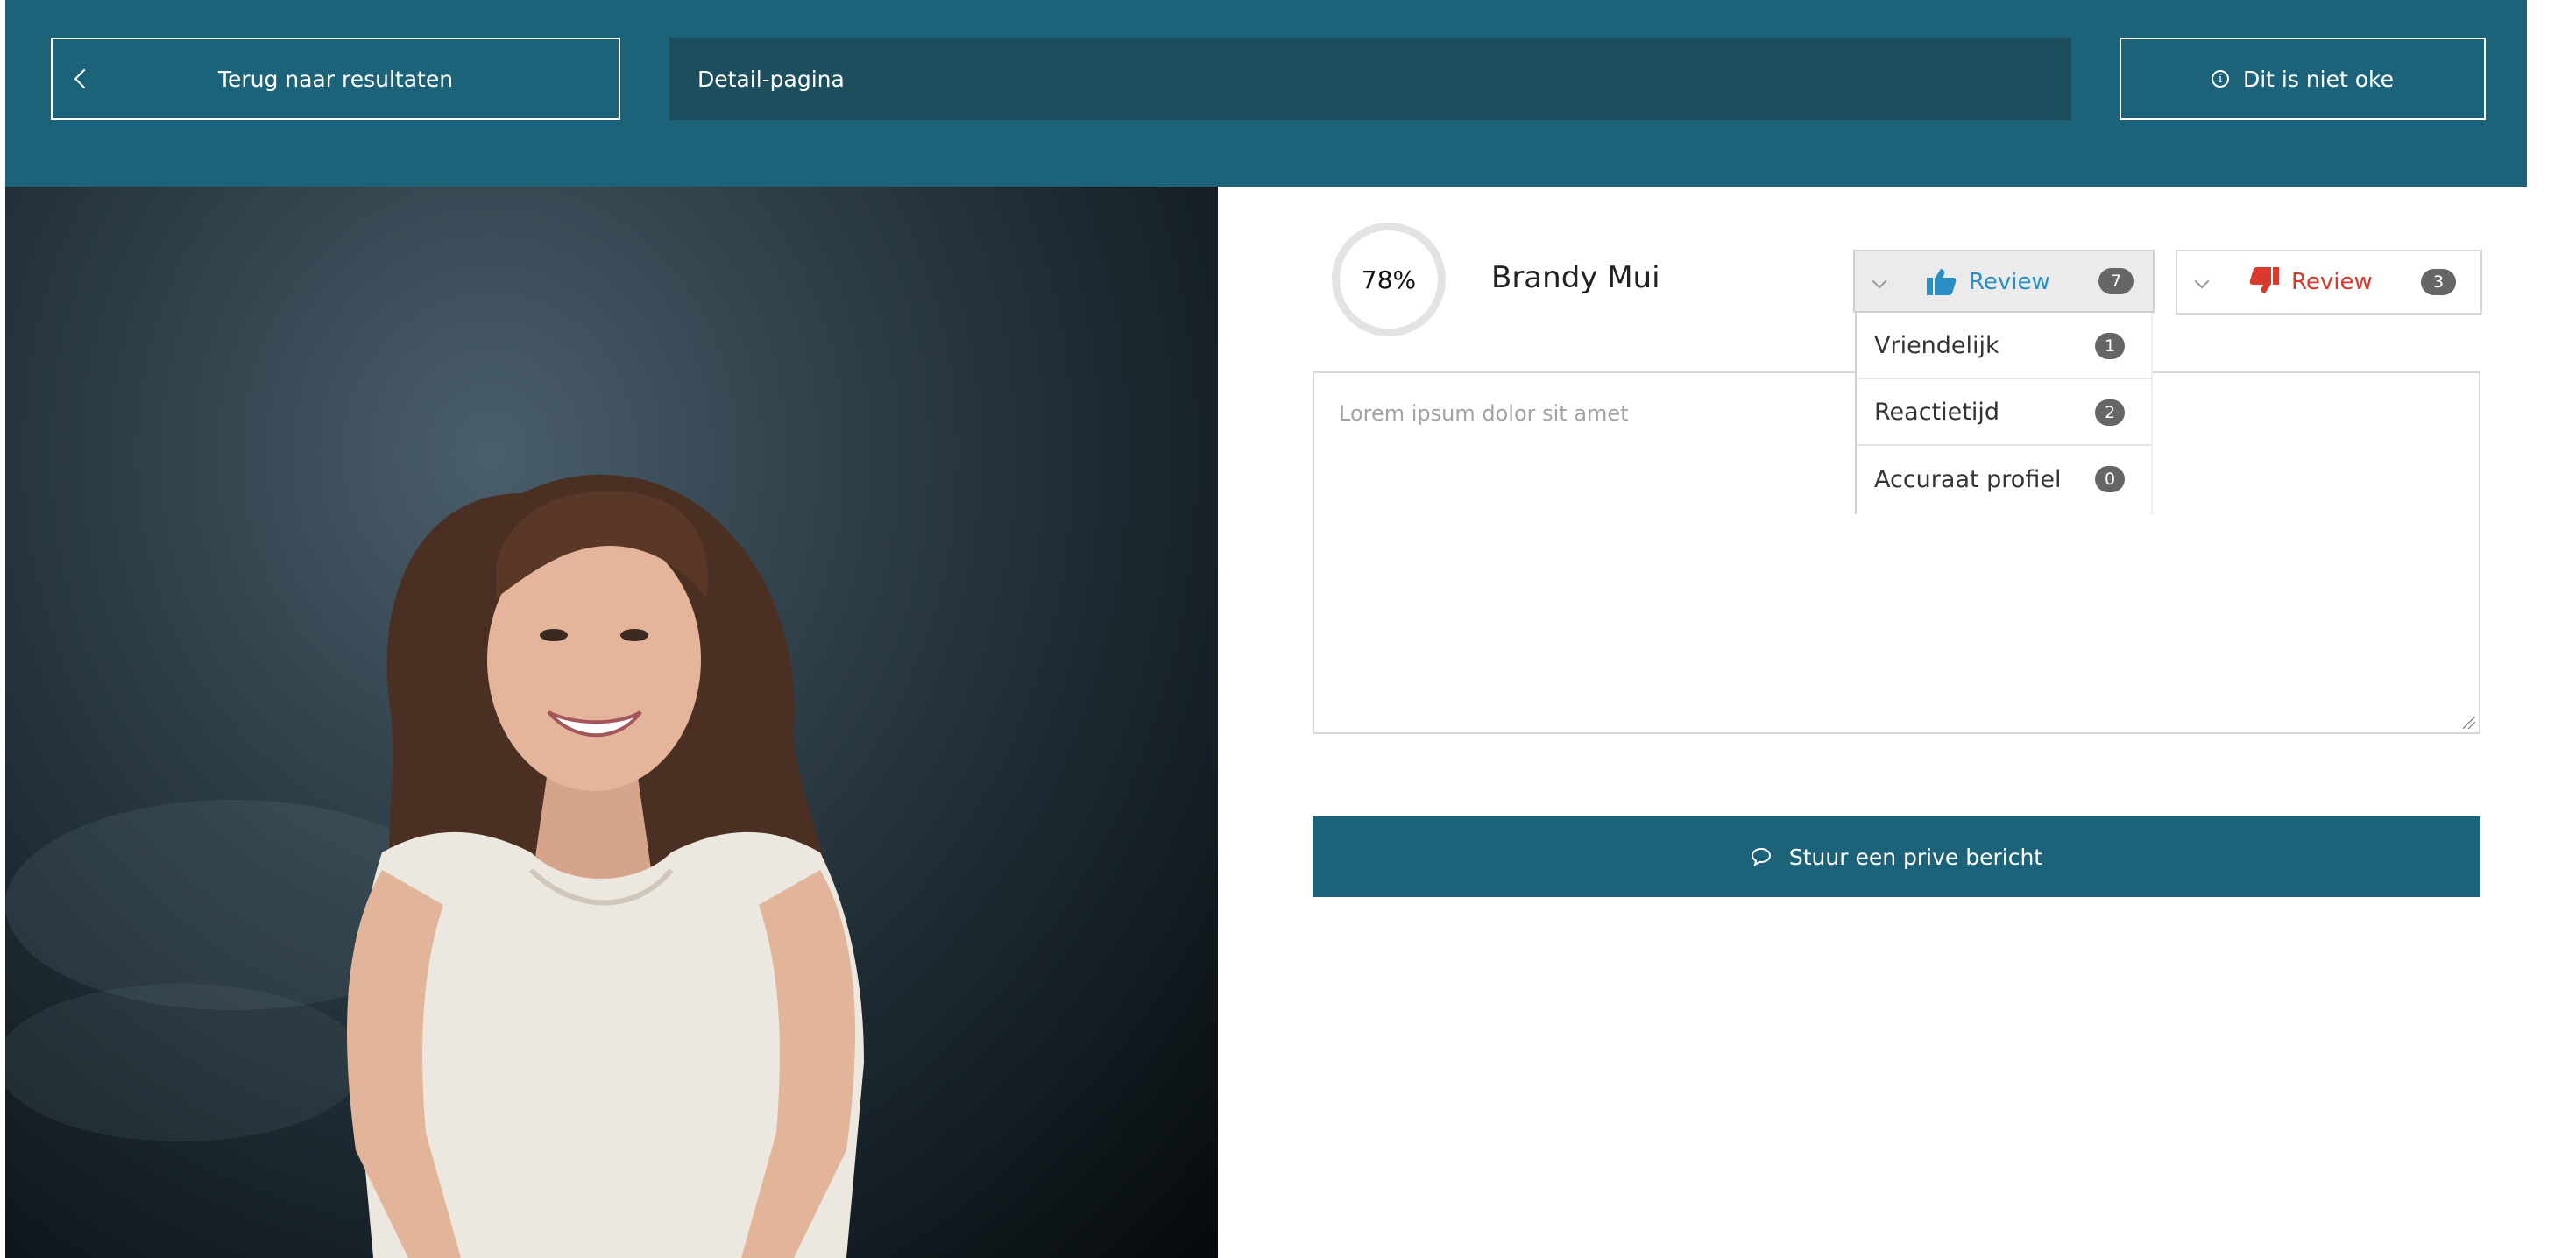  Describe the element at coordinates (1936, 412) in the screenshot. I see `menu-item-label: Reactietijd` at that location.